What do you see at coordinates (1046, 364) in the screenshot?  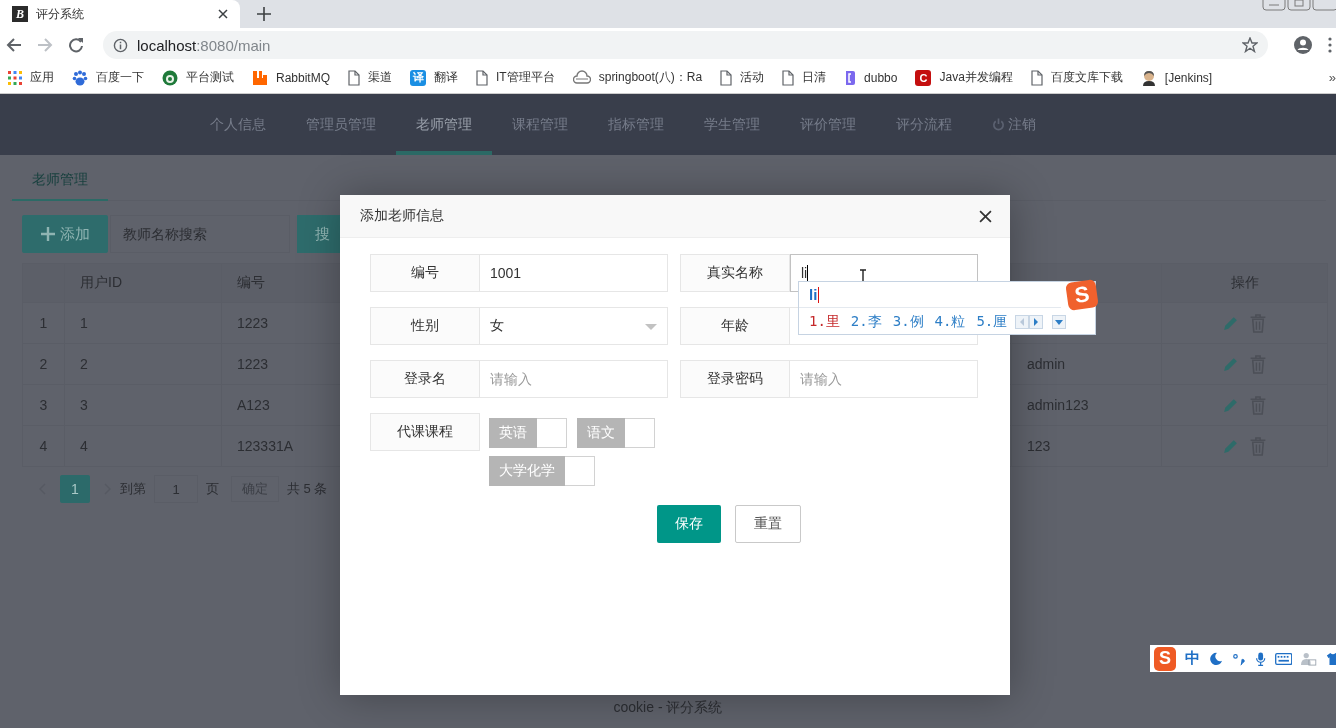 I see `table-cell: admin` at bounding box center [1046, 364].